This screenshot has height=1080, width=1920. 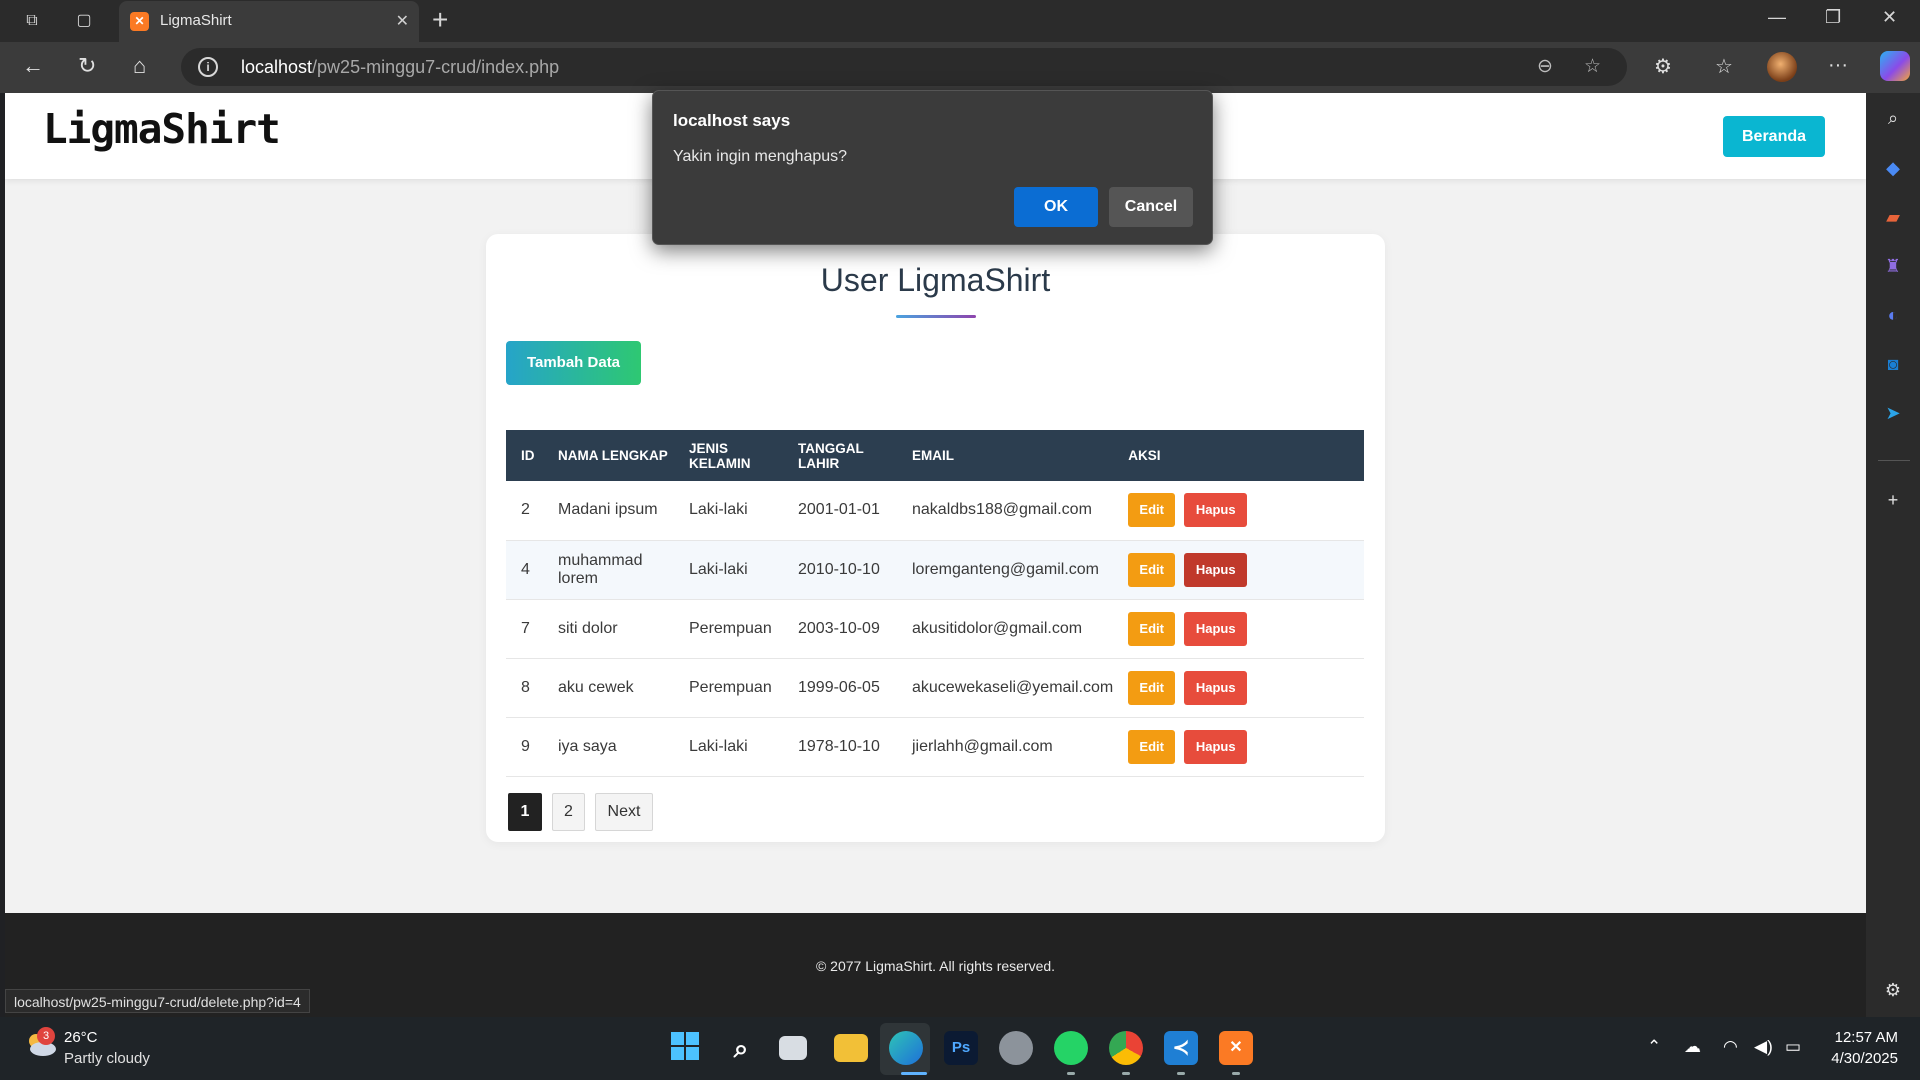 What do you see at coordinates (33, 66) in the screenshot?
I see `back-icon: ←` at bounding box center [33, 66].